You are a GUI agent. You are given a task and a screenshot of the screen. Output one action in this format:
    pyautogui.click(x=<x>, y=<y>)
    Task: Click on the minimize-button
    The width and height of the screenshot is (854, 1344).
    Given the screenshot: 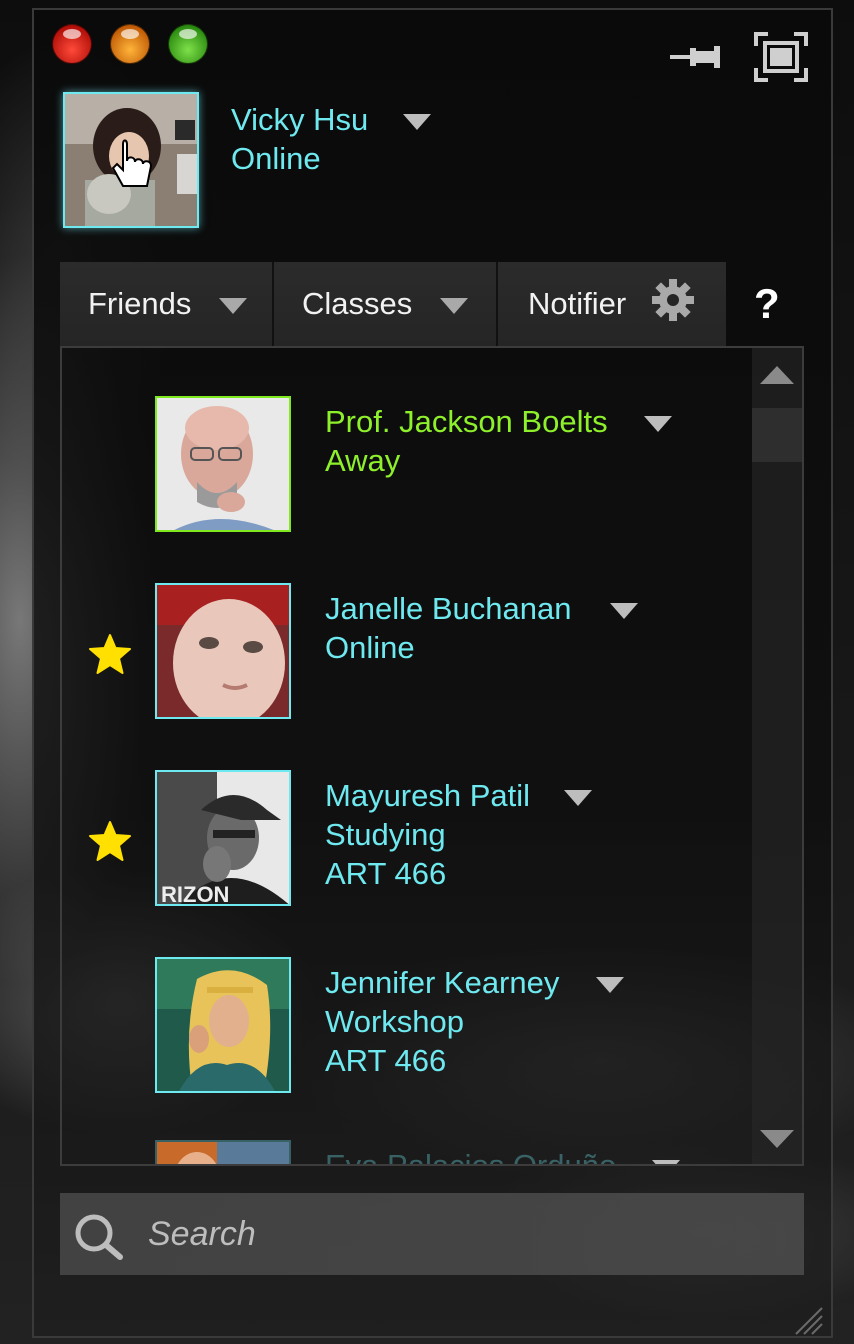 What is the action you would take?
    pyautogui.click(x=130, y=44)
    